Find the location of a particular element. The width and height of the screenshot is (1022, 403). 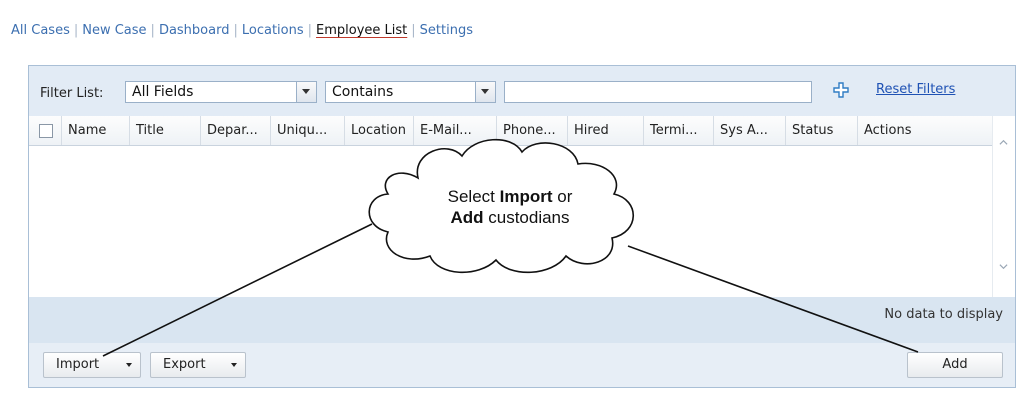

filter-list-label: Filter List: is located at coordinates (72, 93).